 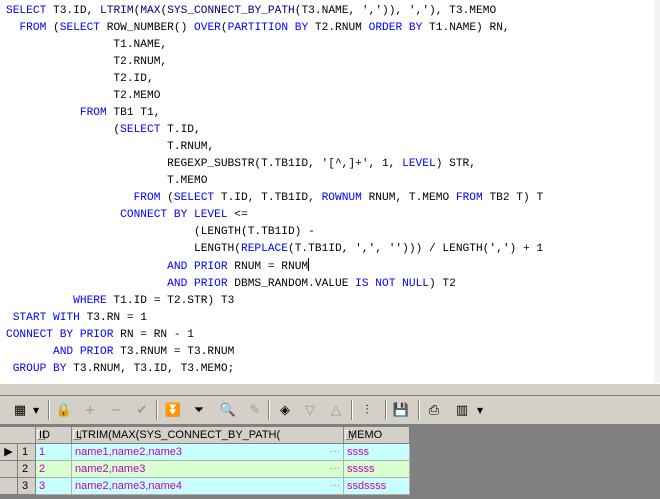 What do you see at coordinates (480, 410) in the screenshot?
I see `chart-dropdown-icon: ▼` at bounding box center [480, 410].